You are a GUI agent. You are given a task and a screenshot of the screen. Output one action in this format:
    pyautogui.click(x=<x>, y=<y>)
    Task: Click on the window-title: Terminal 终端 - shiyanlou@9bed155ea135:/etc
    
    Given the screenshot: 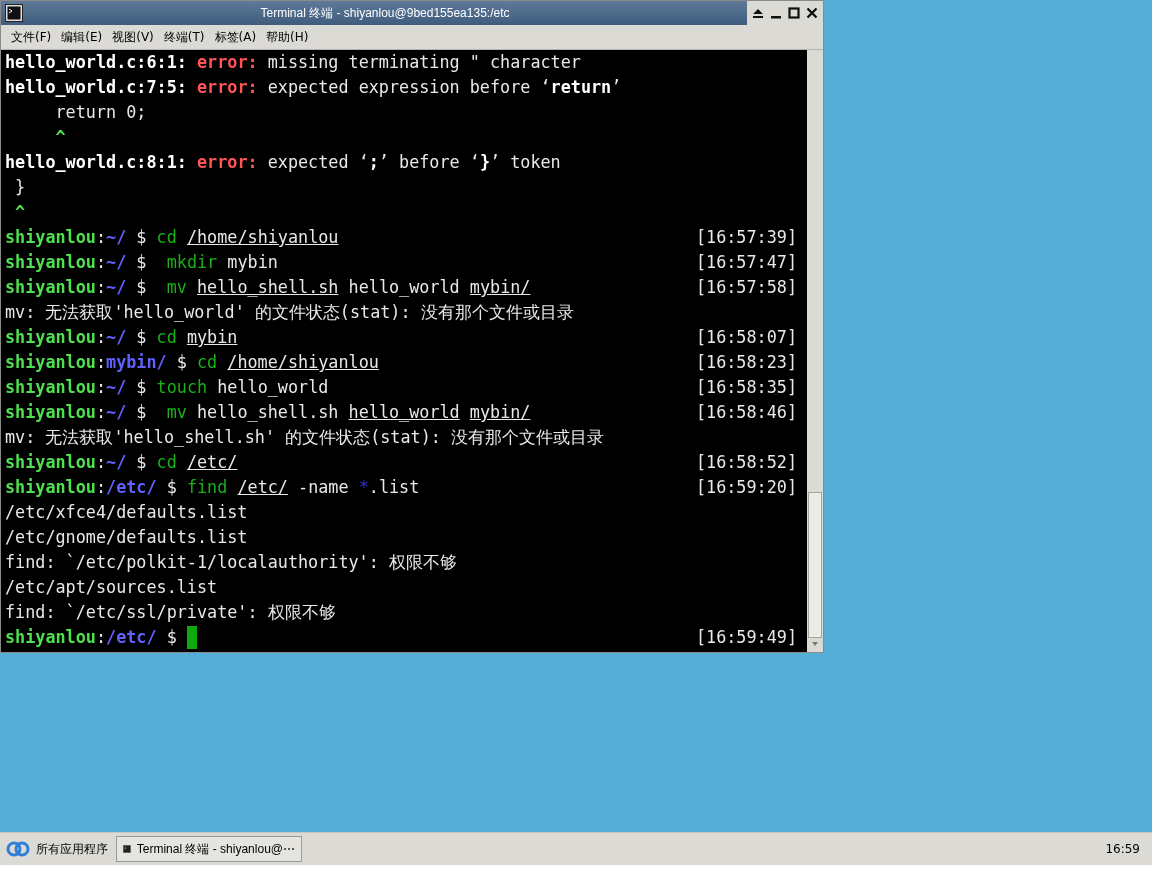 What is the action you would take?
    pyautogui.click(x=385, y=13)
    